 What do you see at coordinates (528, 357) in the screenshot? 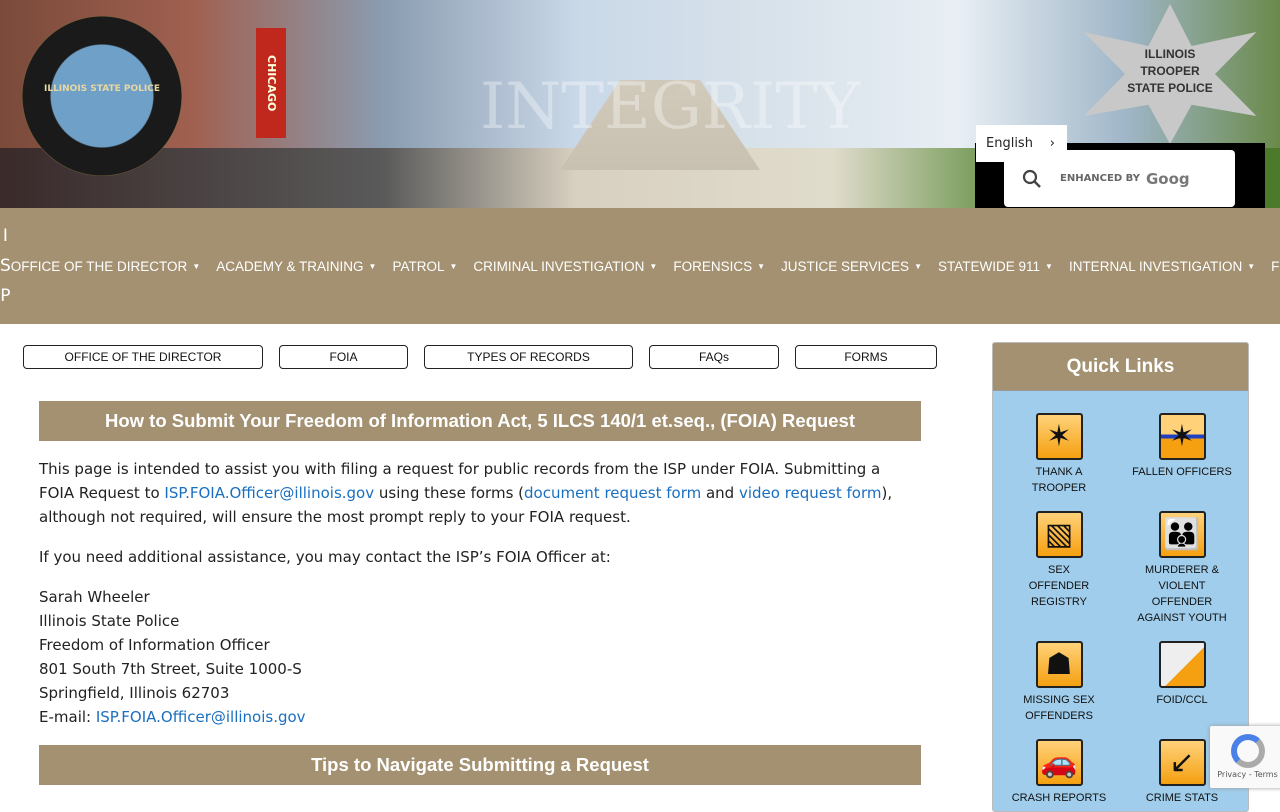
I see `types-of-records-button: TYPES OF RECORDS` at bounding box center [528, 357].